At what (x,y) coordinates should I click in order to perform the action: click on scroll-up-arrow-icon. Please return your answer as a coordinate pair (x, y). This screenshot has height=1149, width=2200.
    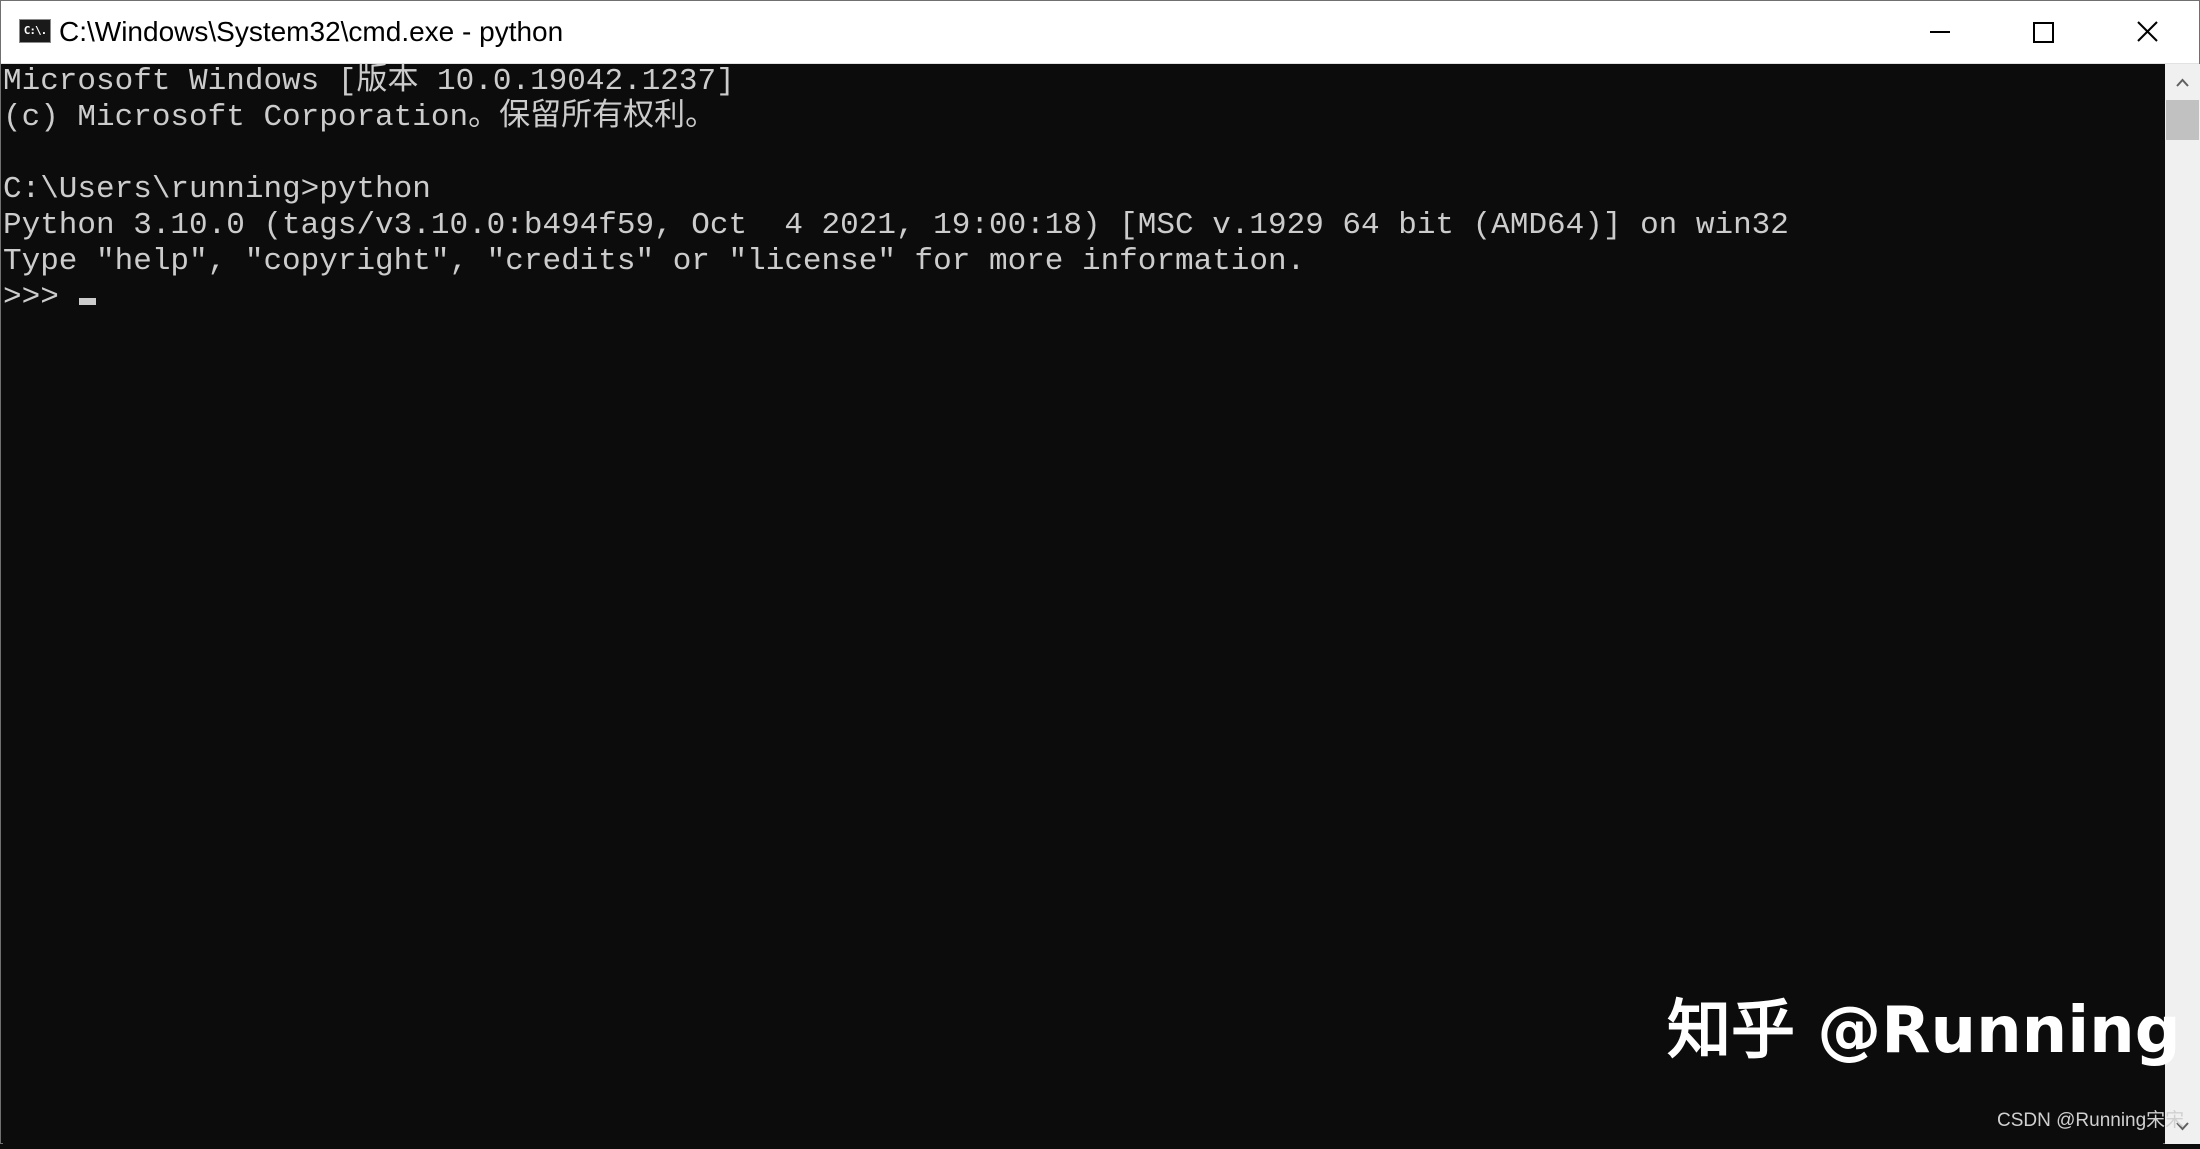
    Looking at the image, I should click on (2182, 82).